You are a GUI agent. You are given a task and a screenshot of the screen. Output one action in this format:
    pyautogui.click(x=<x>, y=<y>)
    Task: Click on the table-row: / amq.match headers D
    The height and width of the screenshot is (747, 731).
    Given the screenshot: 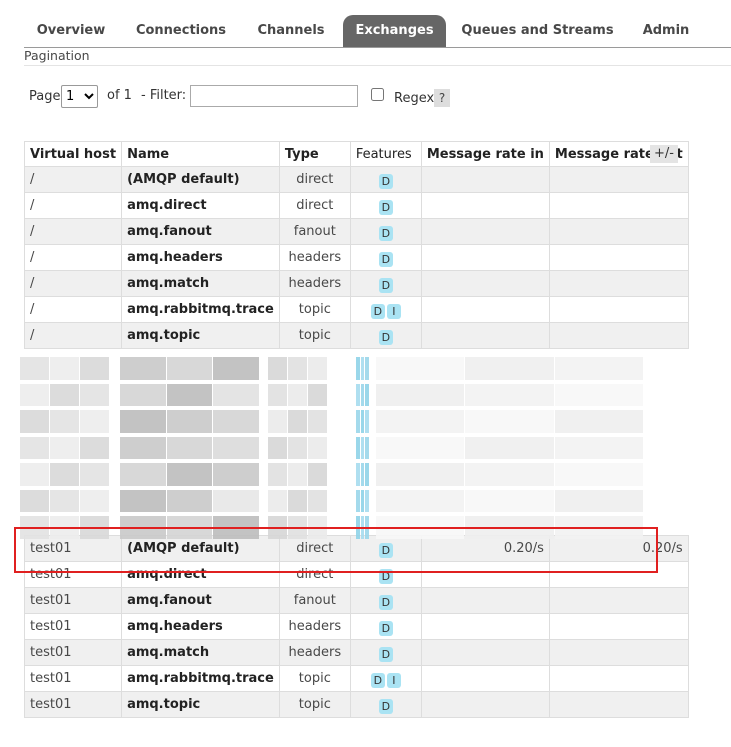 What is the action you would take?
    pyautogui.click(x=356, y=283)
    